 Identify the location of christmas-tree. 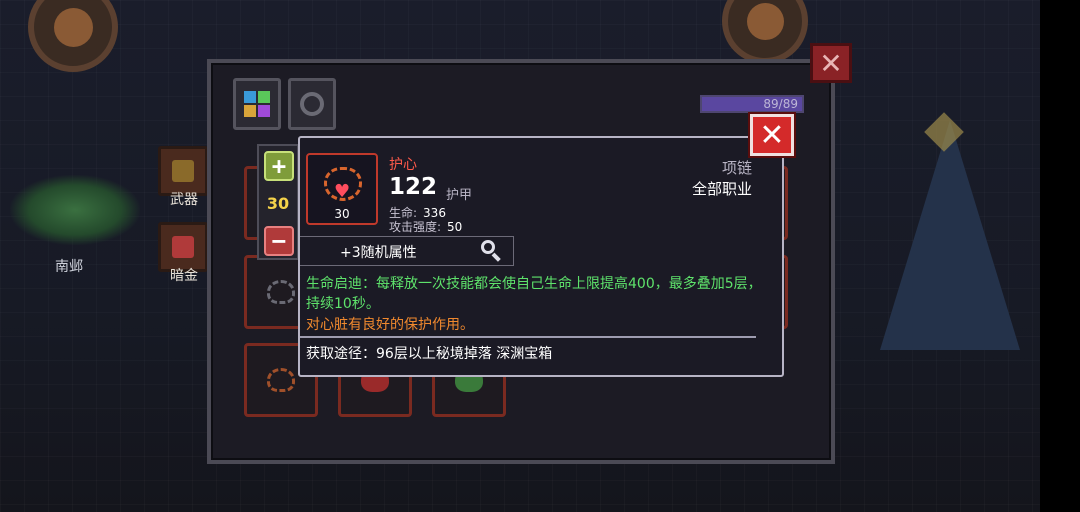
(950, 235).